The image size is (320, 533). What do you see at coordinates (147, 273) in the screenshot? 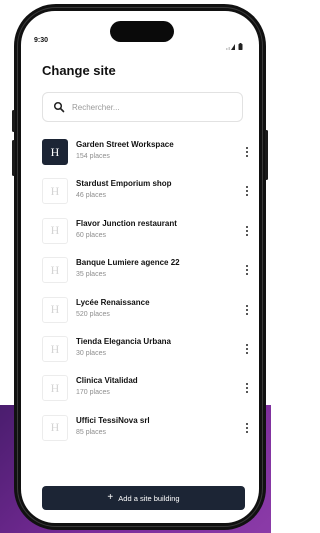
I see `site-list-item: H Banque Lumiere agence 22 35 places` at bounding box center [147, 273].